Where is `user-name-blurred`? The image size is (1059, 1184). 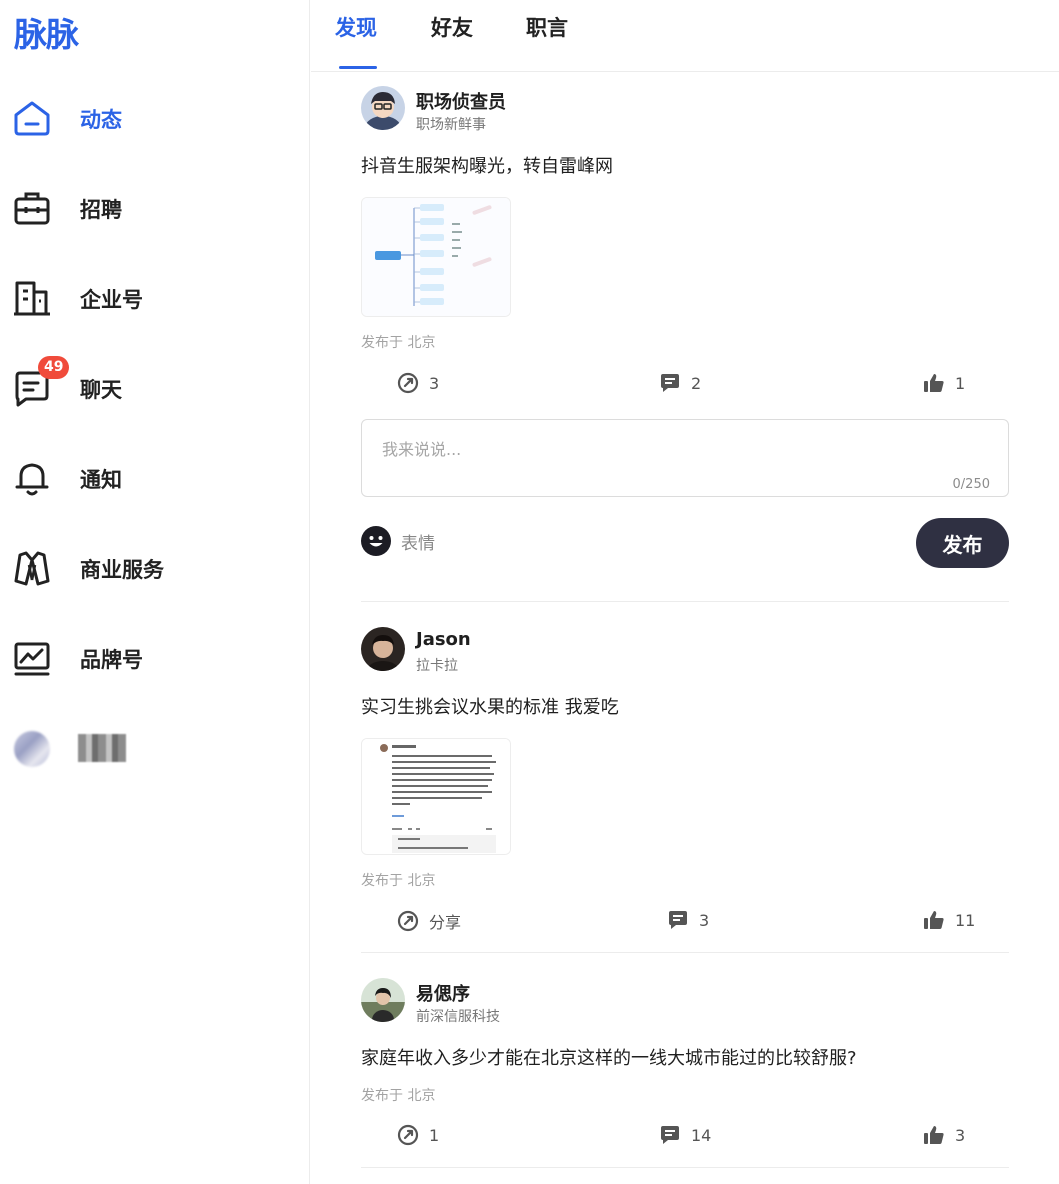 user-name-blurred is located at coordinates (102, 748).